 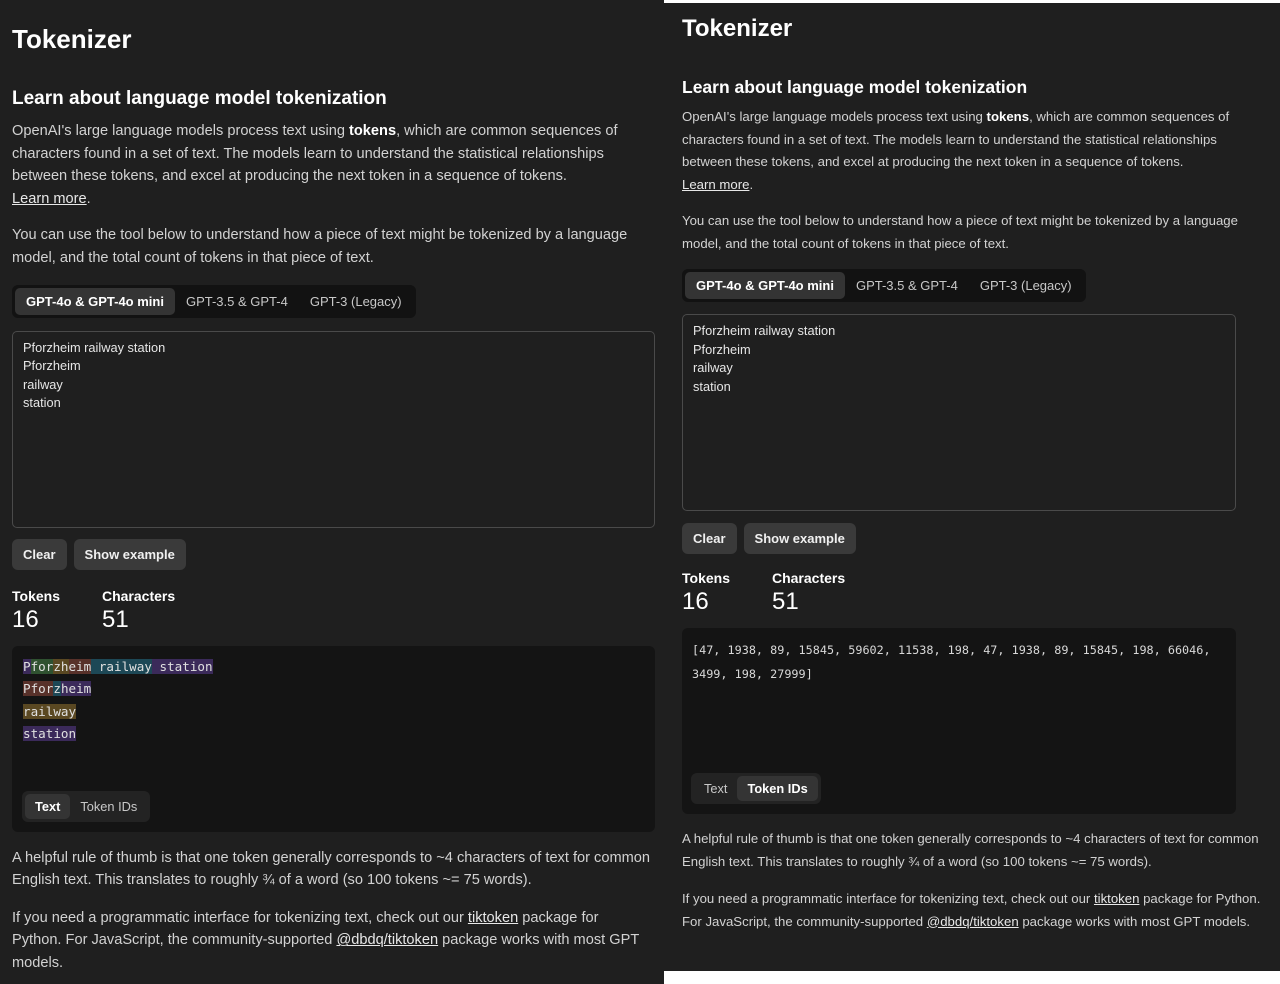 What do you see at coordinates (1134, 921) in the screenshot?
I see `api-suffix: package works with most GPT models.` at bounding box center [1134, 921].